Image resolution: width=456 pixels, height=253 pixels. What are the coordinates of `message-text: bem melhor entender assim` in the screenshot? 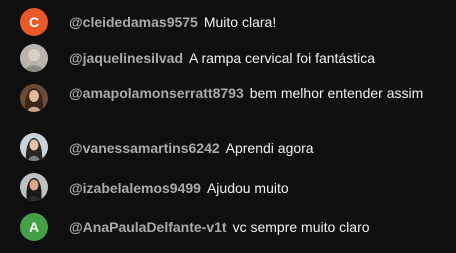 It's located at (336, 93).